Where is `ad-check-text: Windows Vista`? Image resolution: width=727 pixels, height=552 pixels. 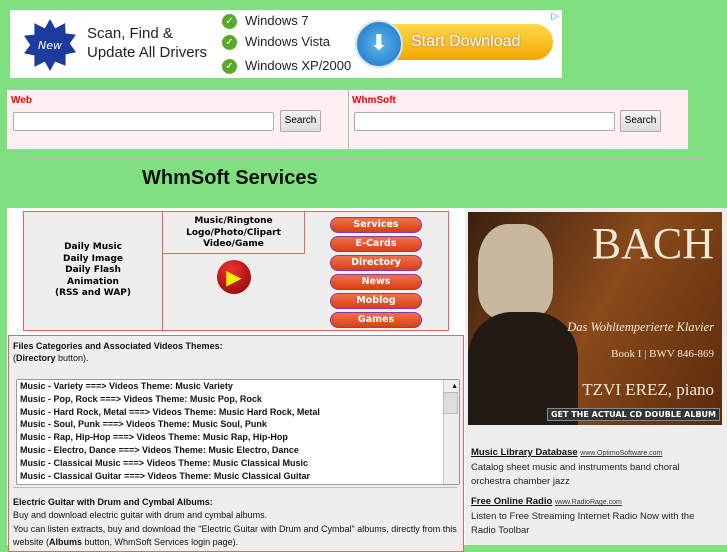
ad-check-text: Windows Vista is located at coordinates (288, 41).